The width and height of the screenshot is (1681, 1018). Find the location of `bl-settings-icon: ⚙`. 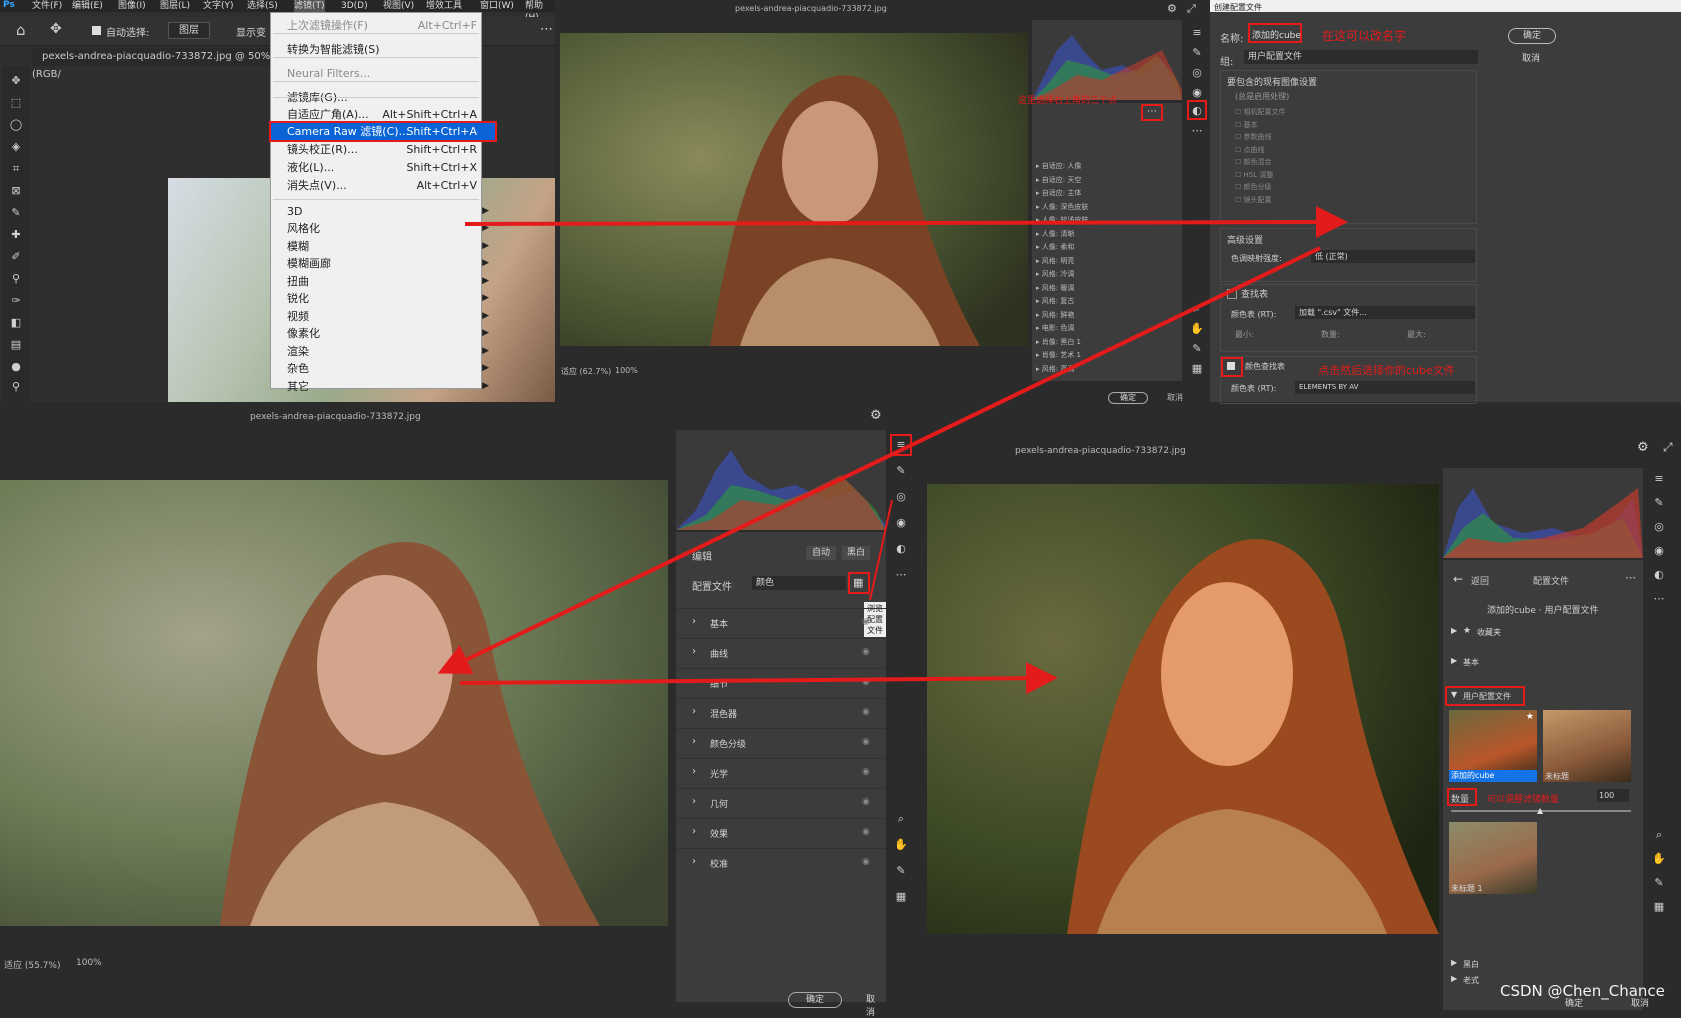

bl-settings-icon: ⚙ is located at coordinates (876, 415).